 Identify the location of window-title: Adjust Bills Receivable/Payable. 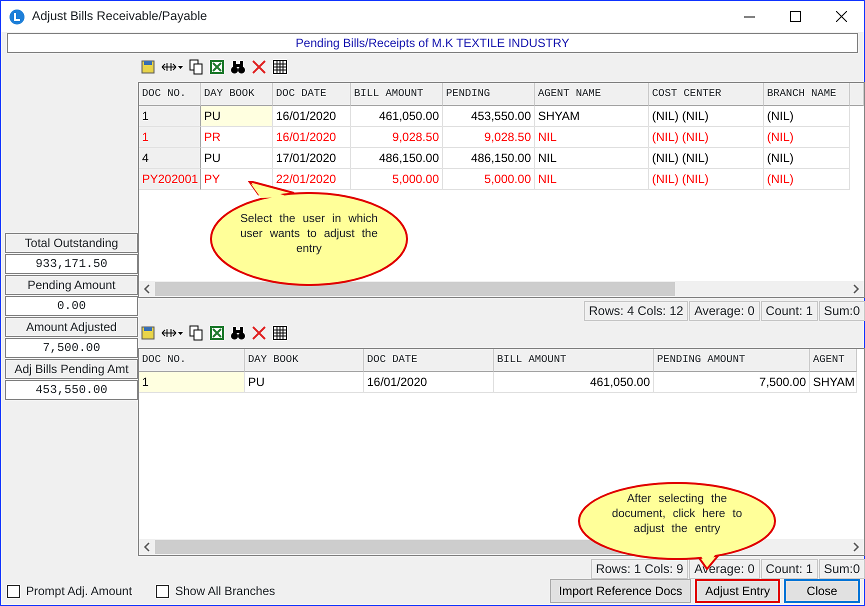
(120, 17).